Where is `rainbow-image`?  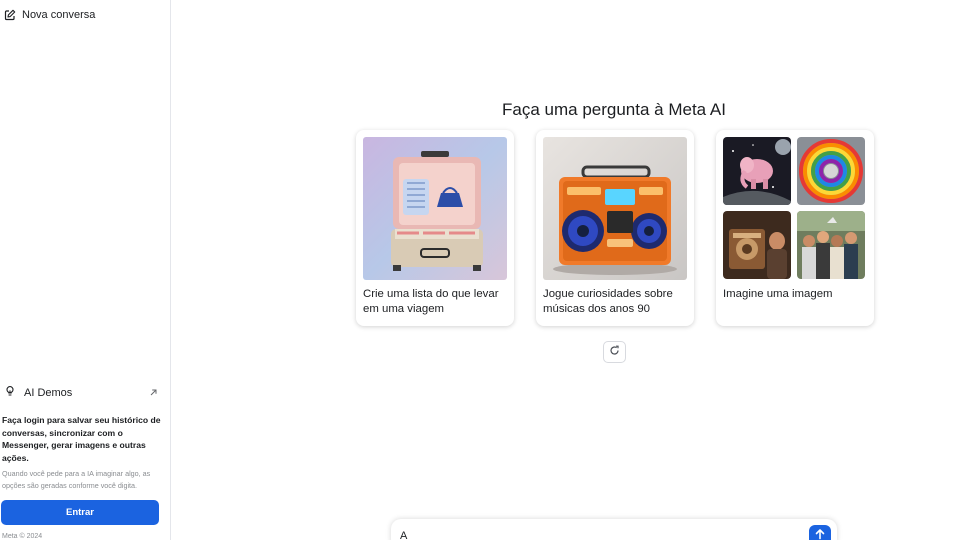
rainbow-image is located at coordinates (831, 171).